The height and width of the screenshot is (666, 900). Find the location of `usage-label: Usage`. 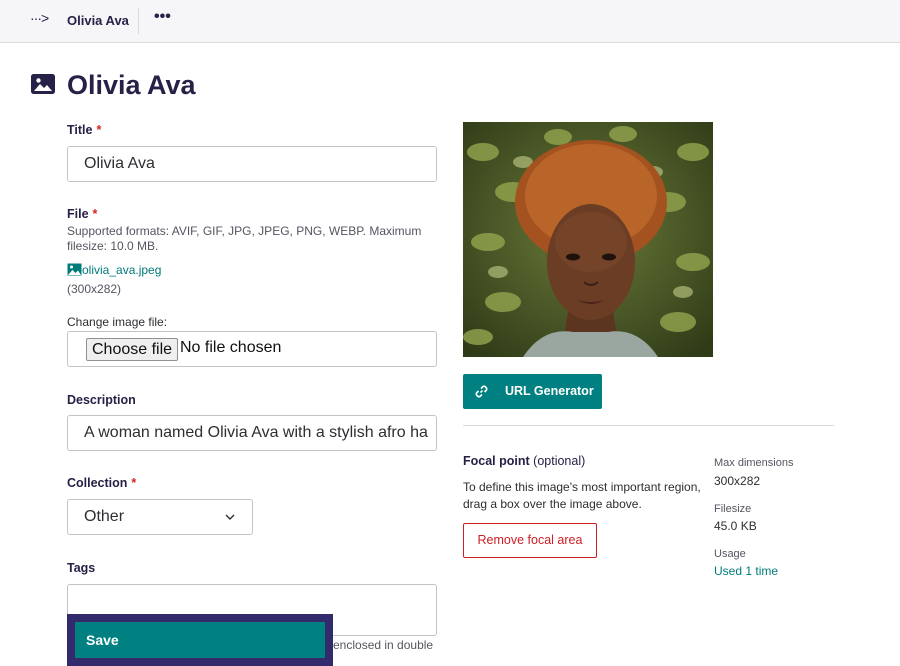

usage-label: Usage is located at coordinates (730, 554).